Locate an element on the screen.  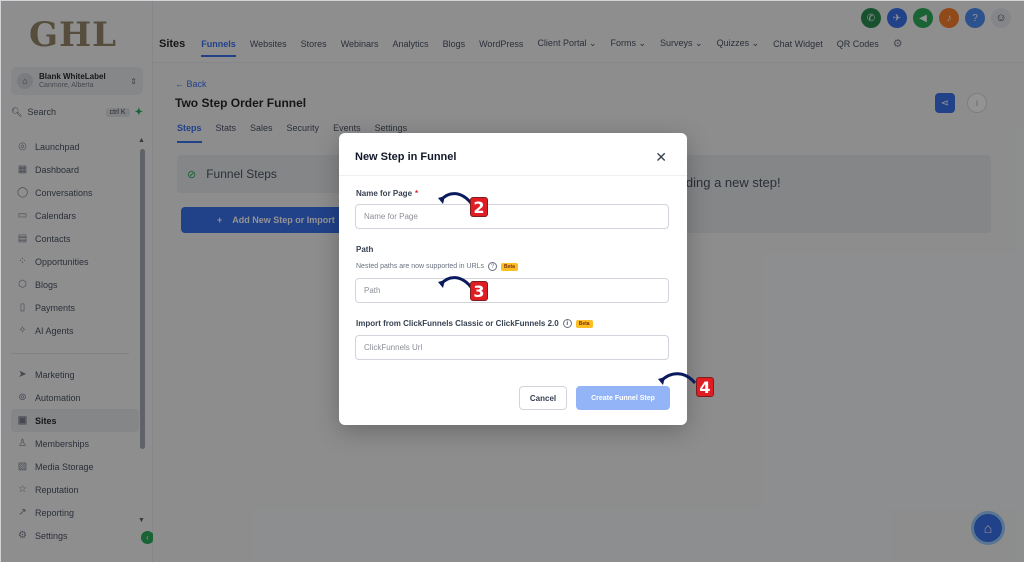
clickfunnels-url-input is located at coordinates (512, 347).